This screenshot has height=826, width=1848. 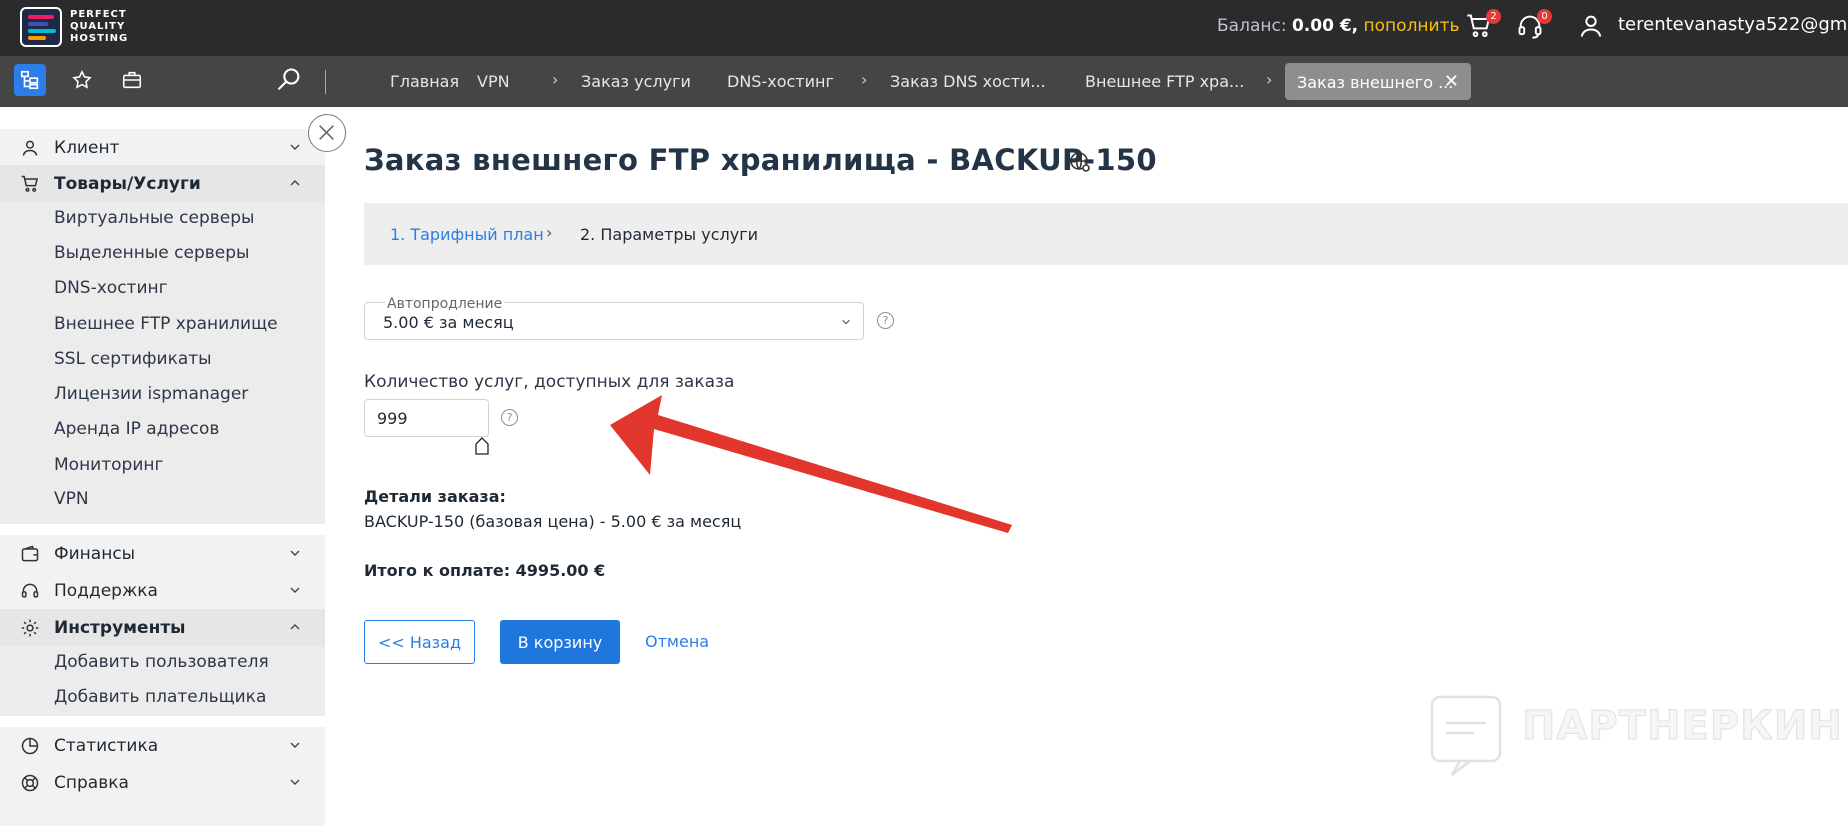 What do you see at coordinates (482, 446) in the screenshot?
I see `cursor-icon` at bounding box center [482, 446].